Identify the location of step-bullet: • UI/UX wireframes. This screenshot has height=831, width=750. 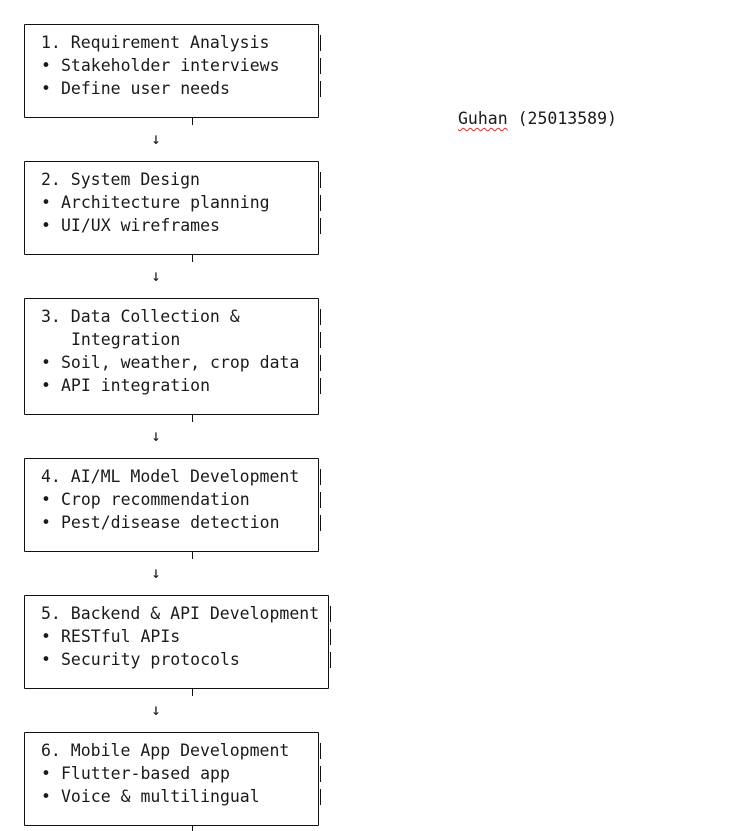
(173, 225).